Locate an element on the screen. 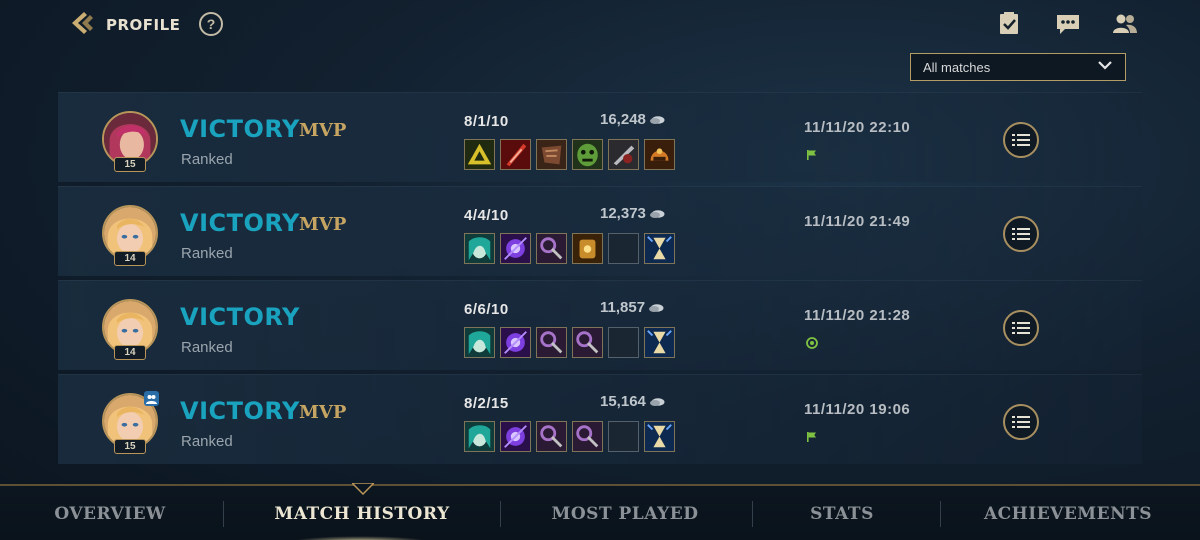 The image size is (1200, 540). kda-score: 4/4/10 is located at coordinates (486, 215).